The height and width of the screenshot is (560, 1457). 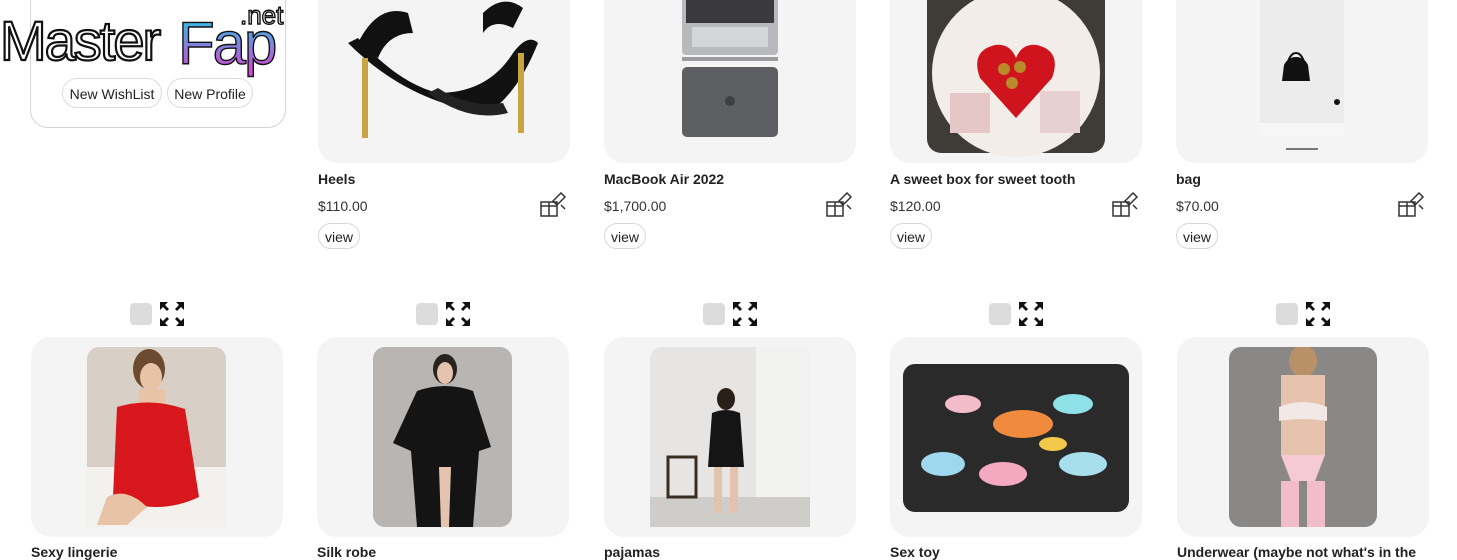 I want to click on product-name: bag, so click(x=1188, y=179).